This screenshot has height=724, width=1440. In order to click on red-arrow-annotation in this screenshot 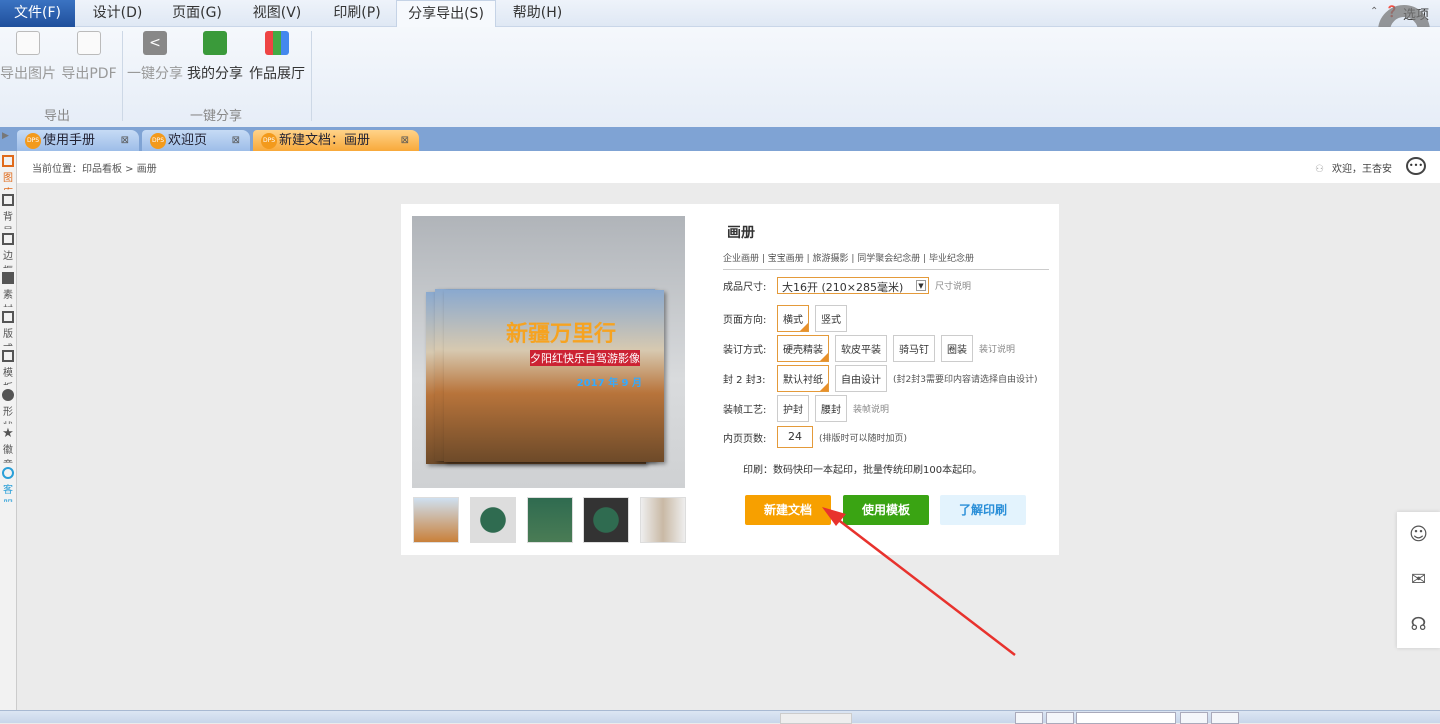, I will do `click(919, 581)`.